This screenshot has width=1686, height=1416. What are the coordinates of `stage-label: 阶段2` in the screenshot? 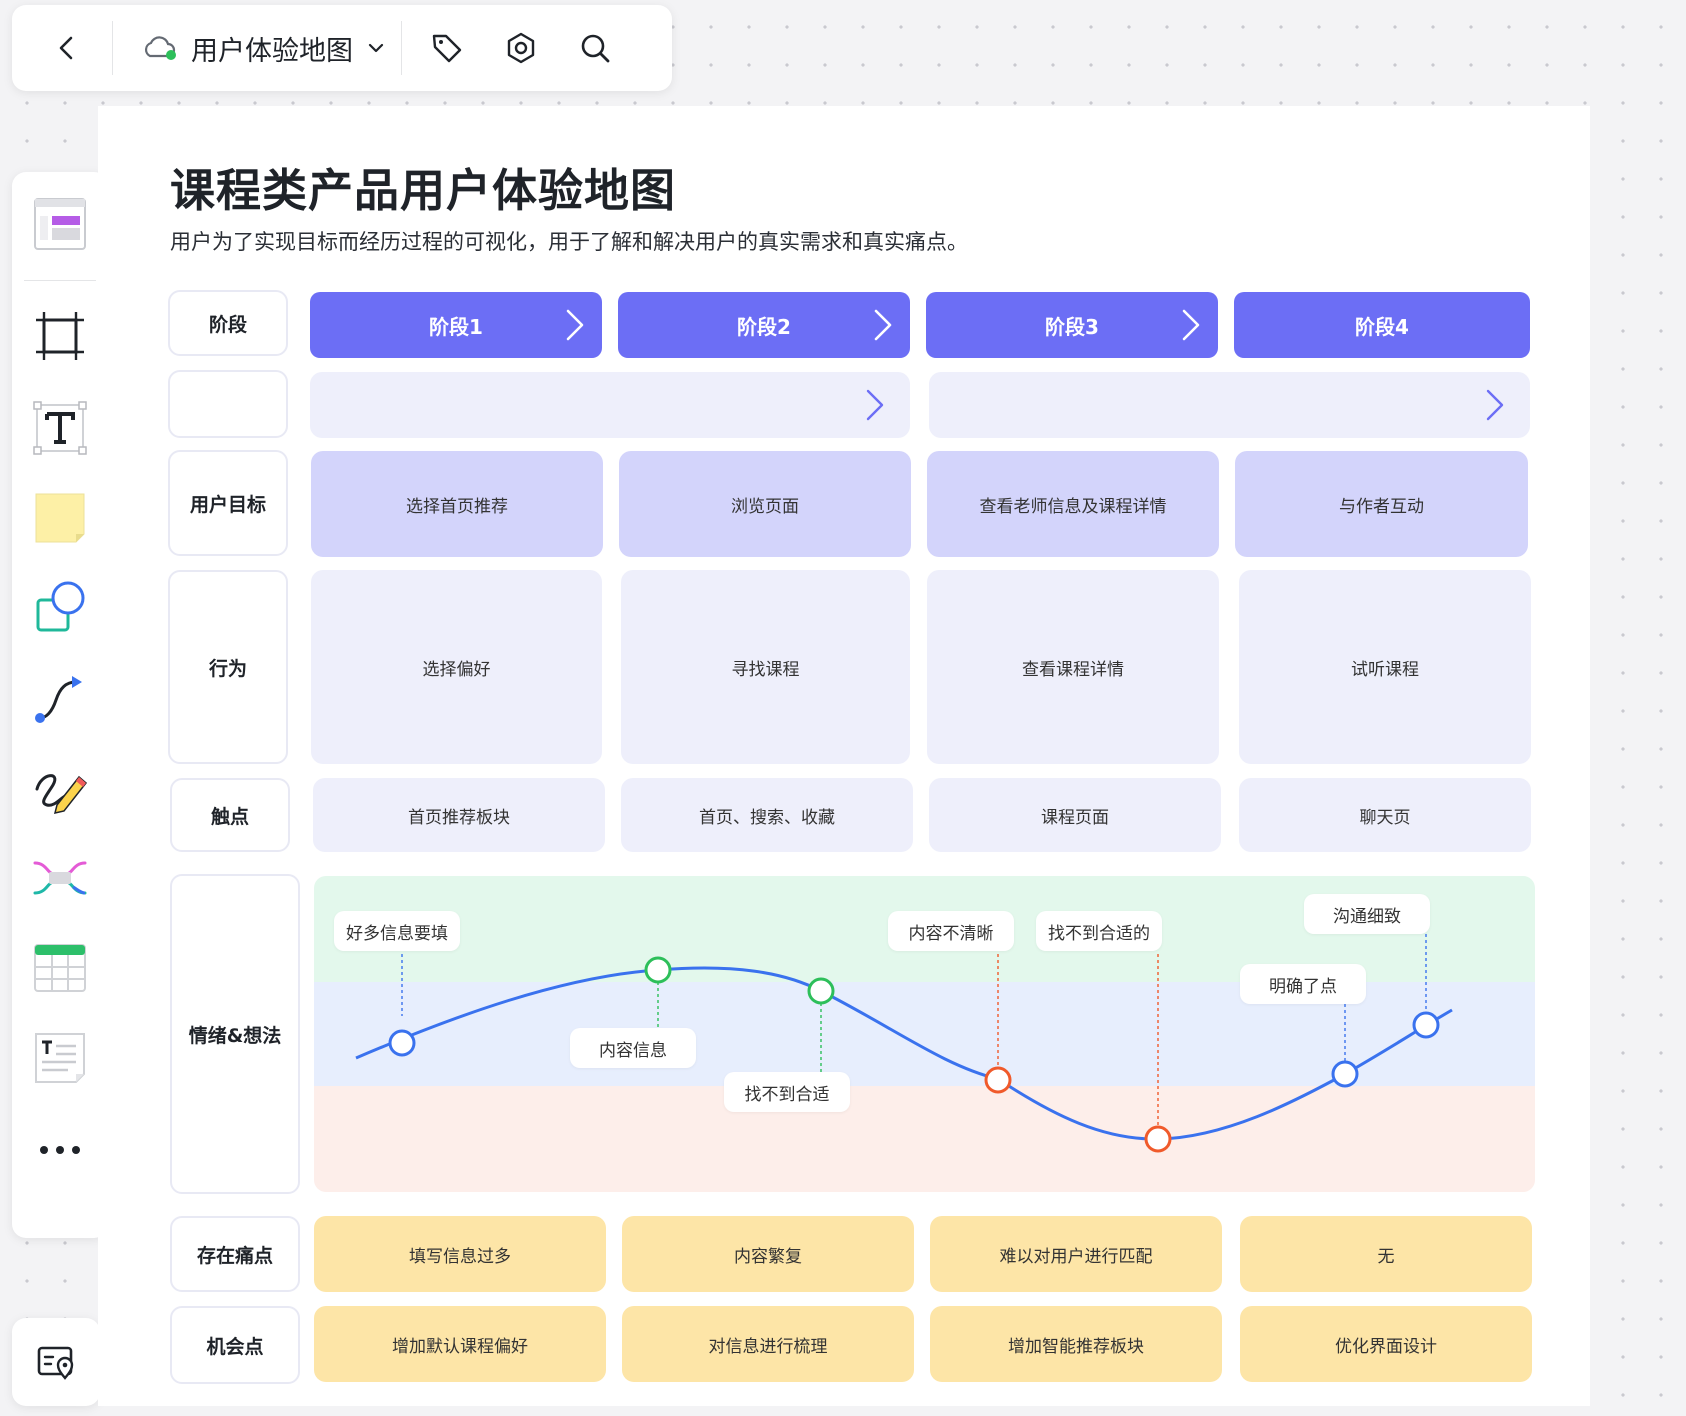 It's located at (764, 326).